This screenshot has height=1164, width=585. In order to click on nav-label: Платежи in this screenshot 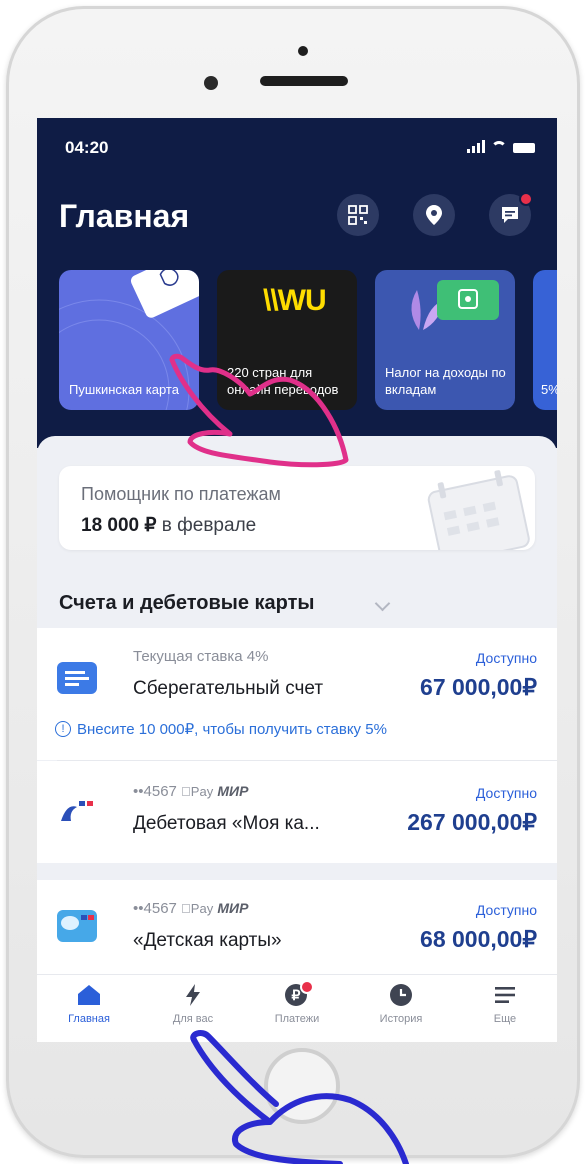, I will do `click(297, 1019)`.